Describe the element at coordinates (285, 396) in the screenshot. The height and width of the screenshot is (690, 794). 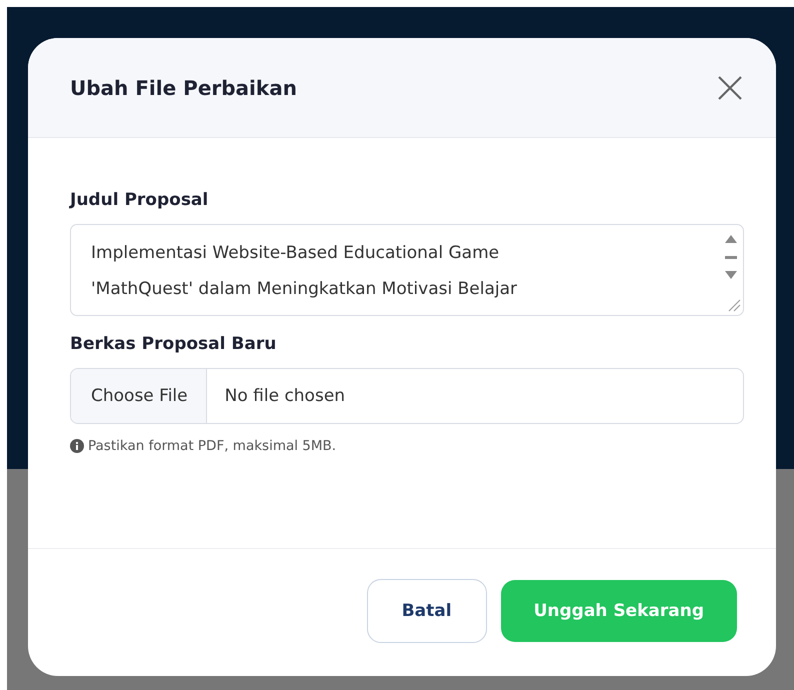
I see `file-name-text: No file chosen` at that location.